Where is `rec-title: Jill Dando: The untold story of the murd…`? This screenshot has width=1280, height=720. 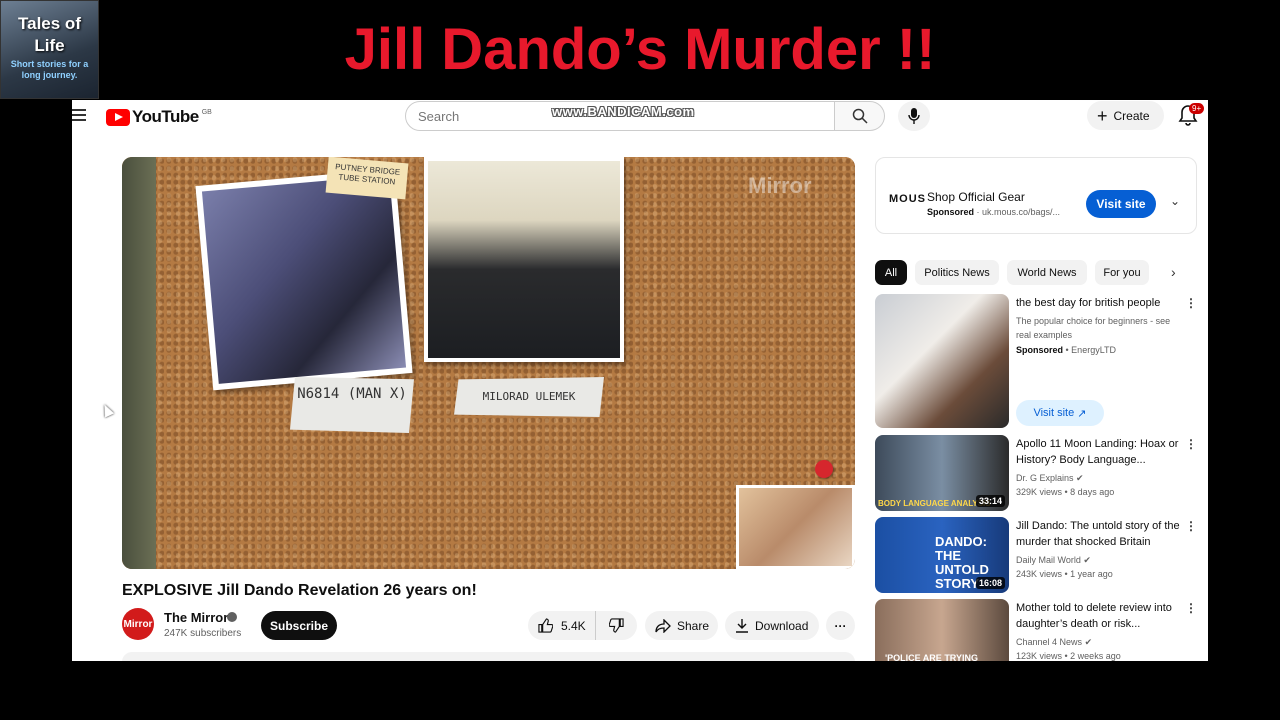
rec-title: Jill Dando: The untold story of the murd… is located at coordinates (1101, 534).